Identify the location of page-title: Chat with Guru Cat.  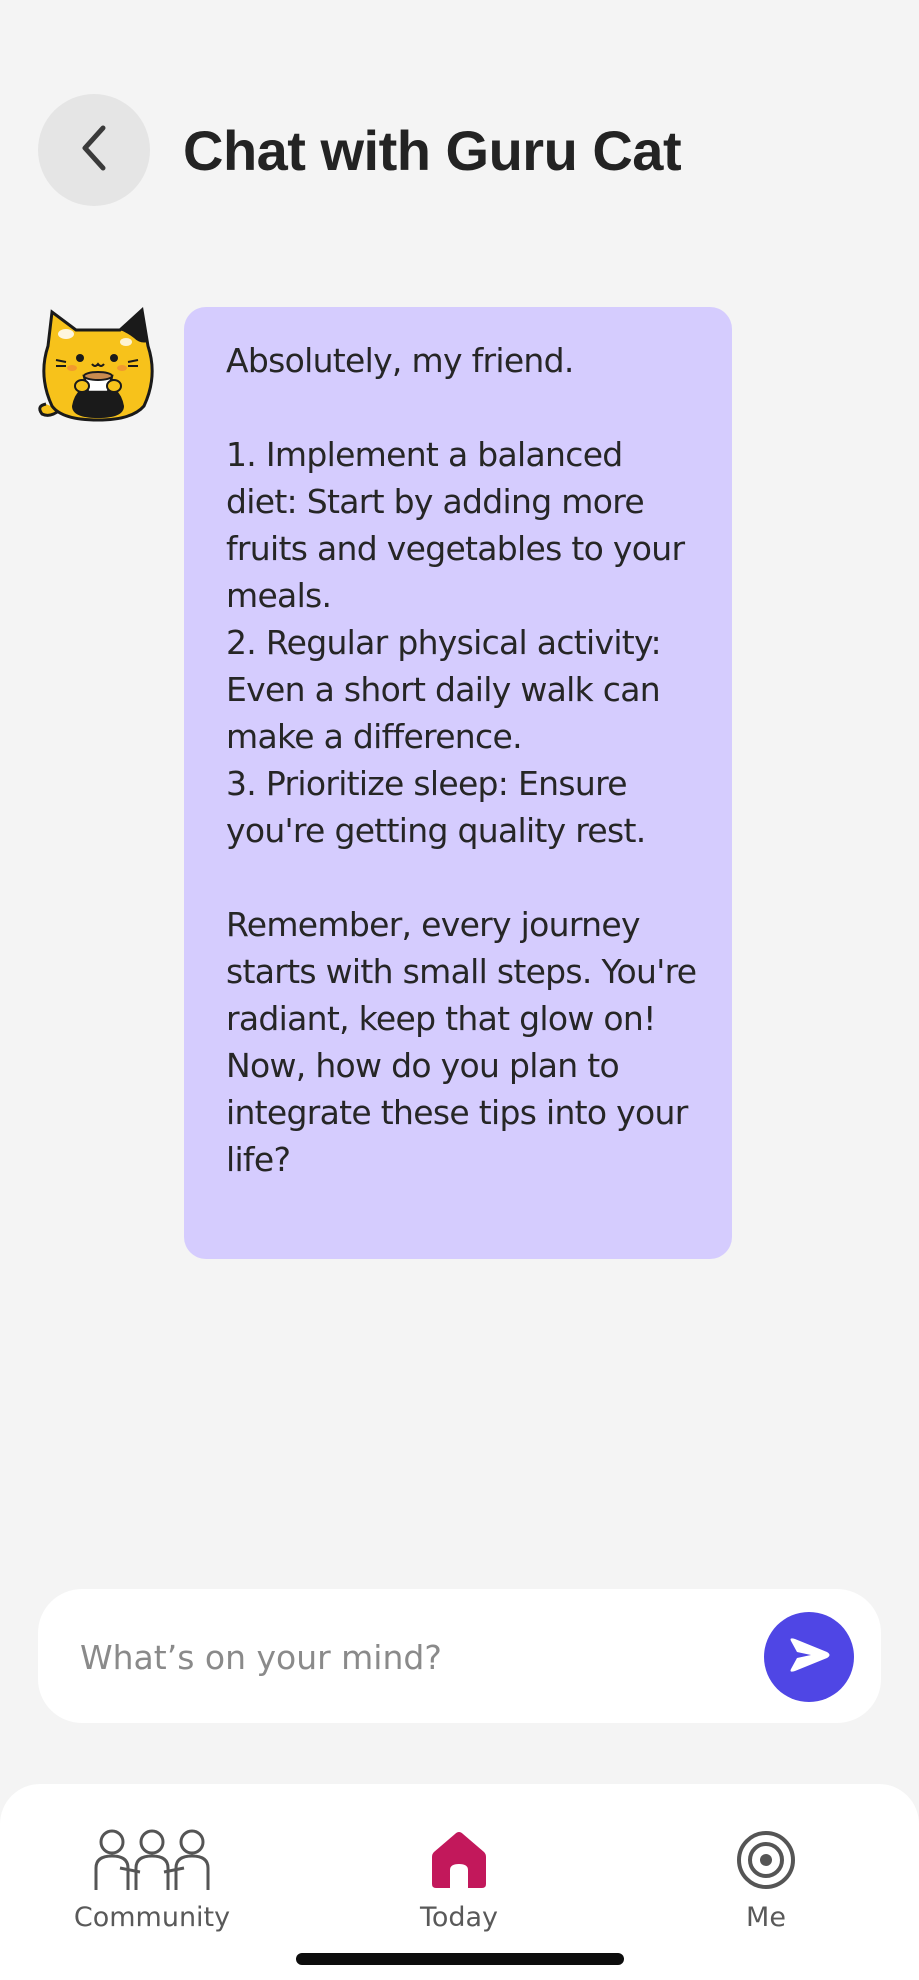
(432, 150).